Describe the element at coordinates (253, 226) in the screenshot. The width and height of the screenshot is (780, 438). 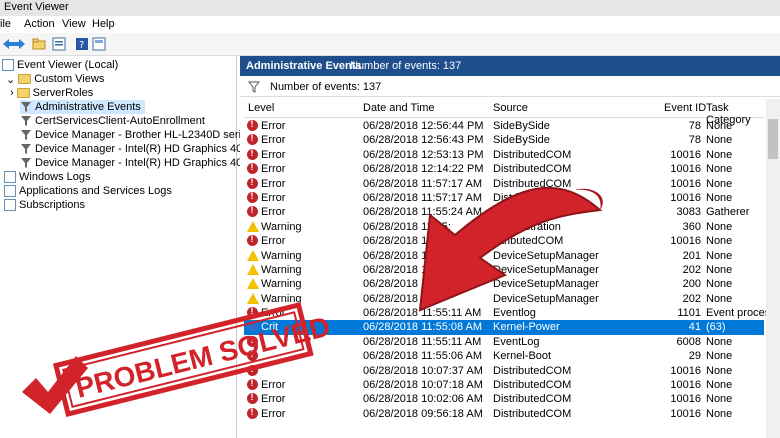
I see `warning-icon` at that location.